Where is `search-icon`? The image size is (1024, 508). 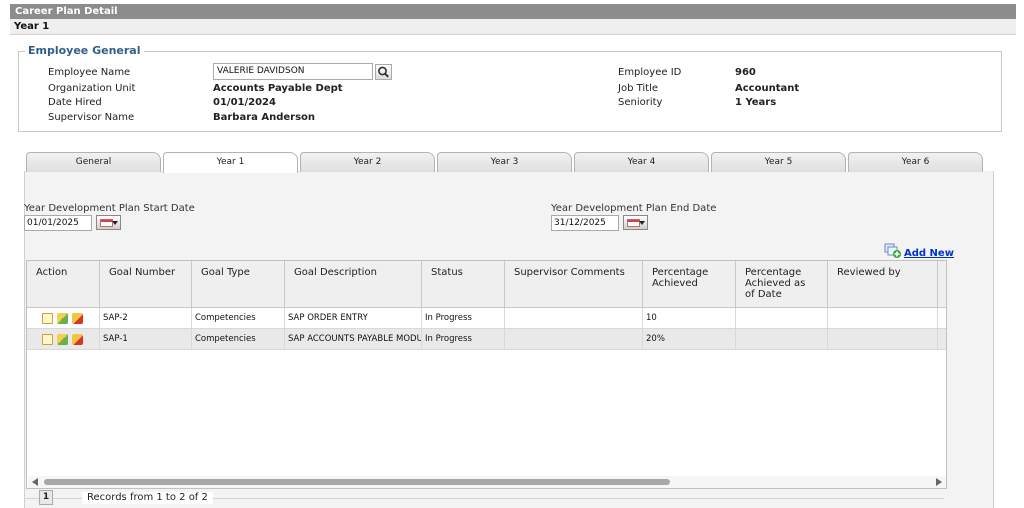 search-icon is located at coordinates (383, 72).